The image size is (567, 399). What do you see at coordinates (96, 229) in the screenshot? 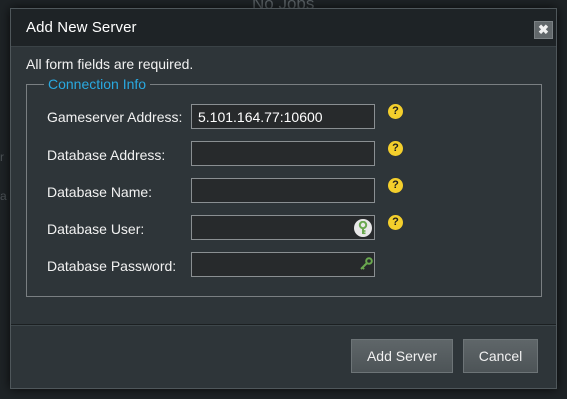
I see `database-user-label: Database User:` at bounding box center [96, 229].